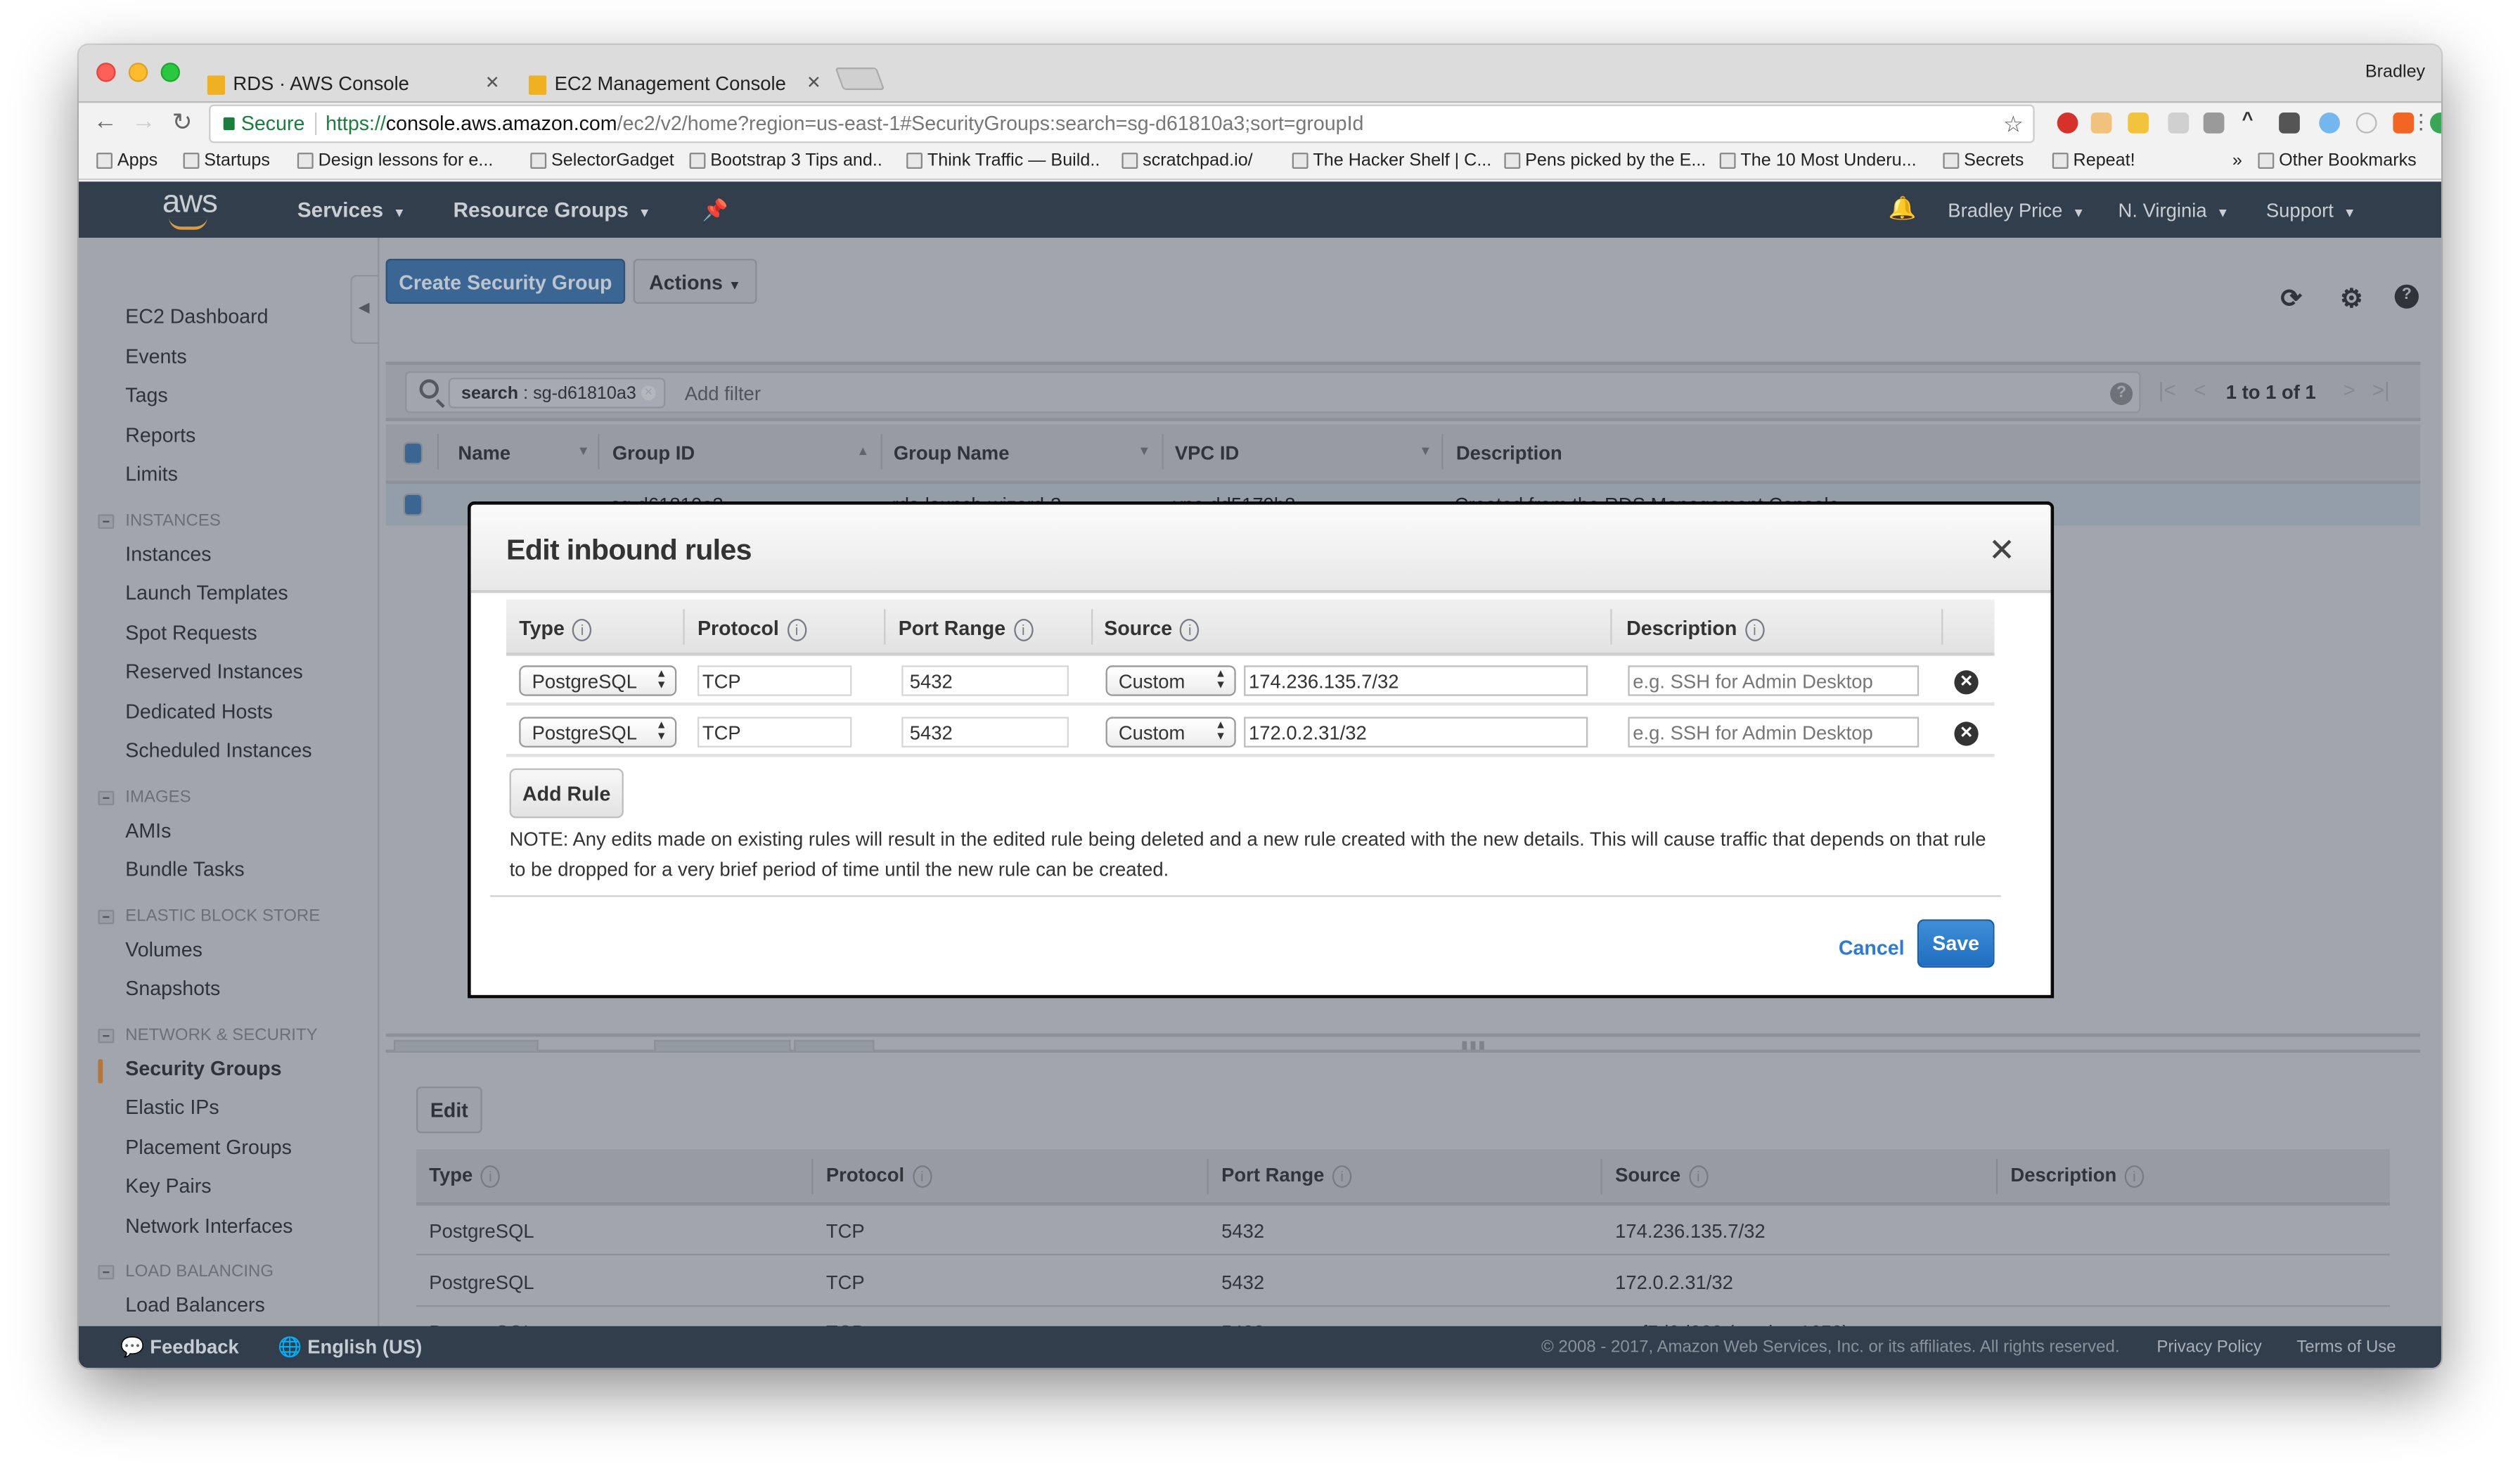 Image resolution: width=2520 pixels, height=1481 pixels. What do you see at coordinates (182, 122) in the screenshot?
I see `reload-icon: ↻` at bounding box center [182, 122].